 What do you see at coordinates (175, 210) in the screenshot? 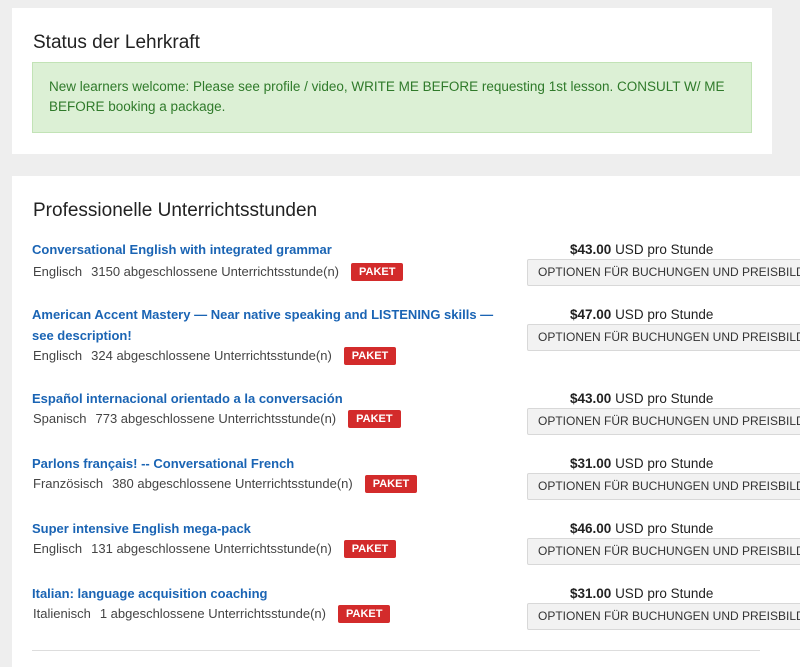
I see `lessons-title: Professionelle Unterrichtsstunden` at bounding box center [175, 210].